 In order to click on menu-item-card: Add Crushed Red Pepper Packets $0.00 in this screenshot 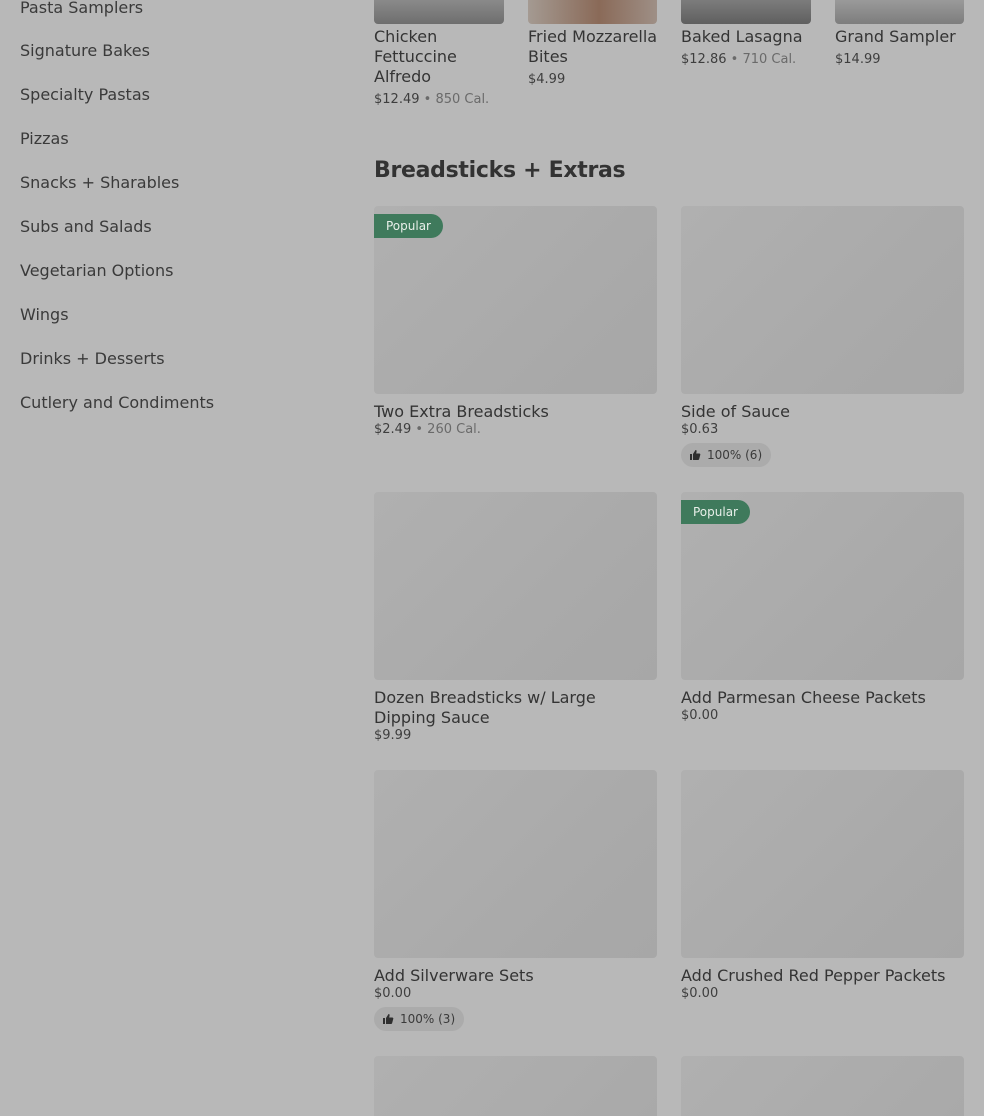, I will do `click(823, 890)`.